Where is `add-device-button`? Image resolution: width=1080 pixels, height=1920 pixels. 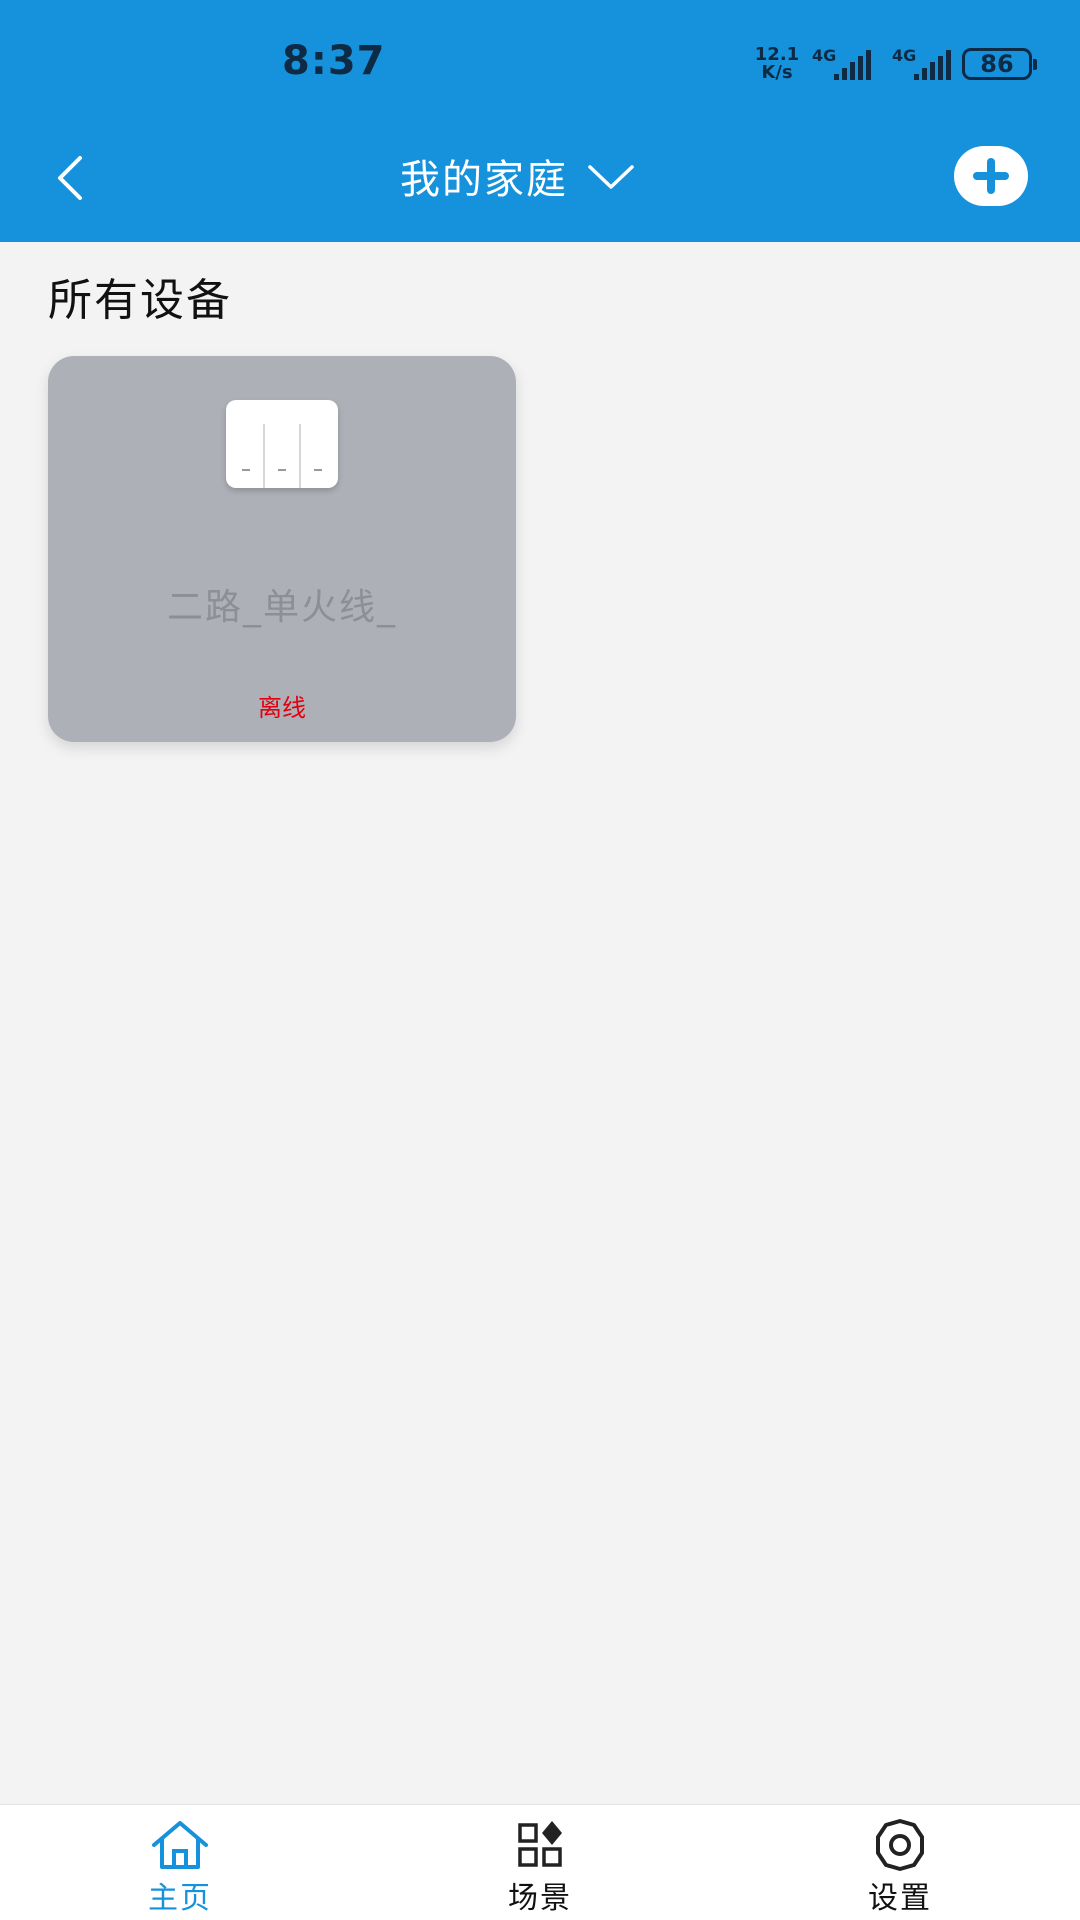
add-device-button is located at coordinates (991, 176).